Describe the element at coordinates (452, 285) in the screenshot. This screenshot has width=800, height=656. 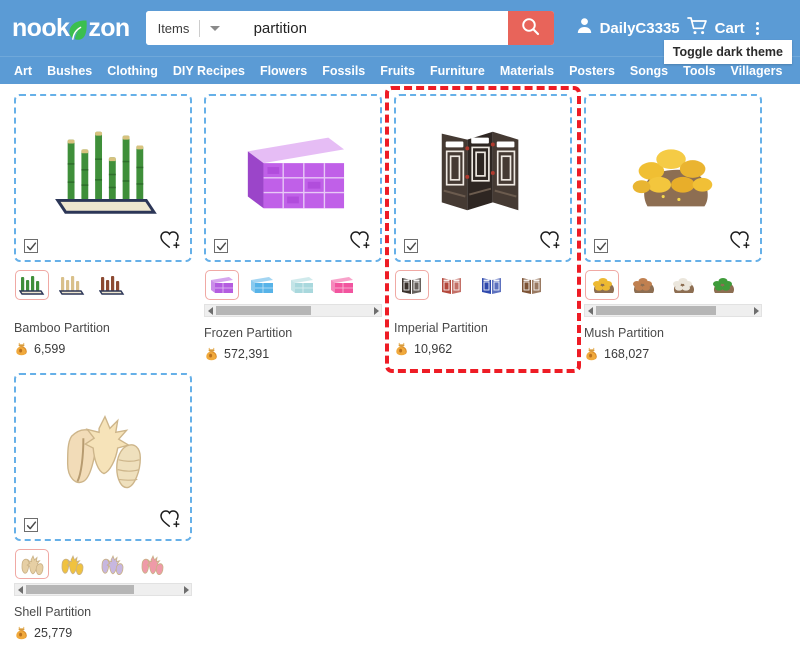
I see `variant-thumb-red` at that location.